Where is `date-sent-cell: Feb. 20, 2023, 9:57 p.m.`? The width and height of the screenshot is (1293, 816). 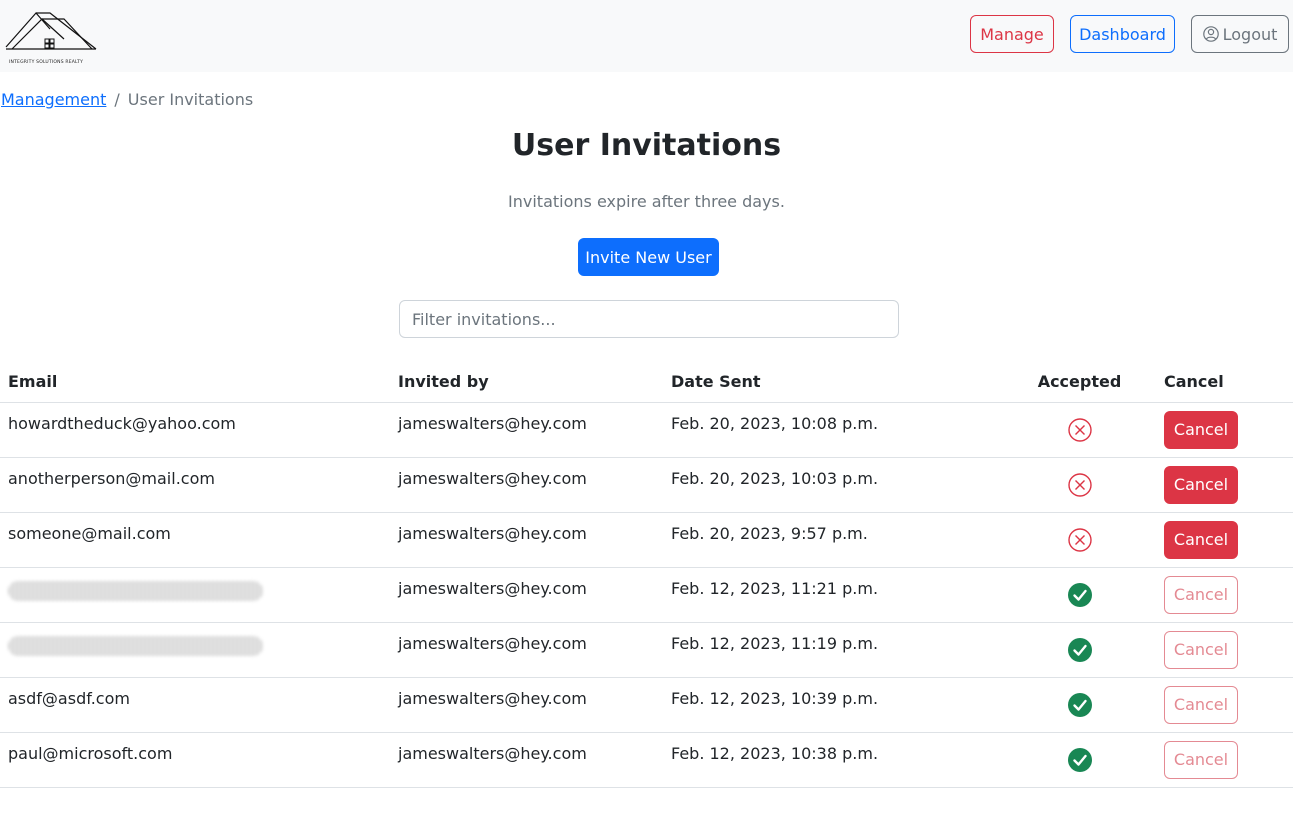 date-sent-cell: Feb. 20, 2023, 9:57 p.m. is located at coordinates (833, 540).